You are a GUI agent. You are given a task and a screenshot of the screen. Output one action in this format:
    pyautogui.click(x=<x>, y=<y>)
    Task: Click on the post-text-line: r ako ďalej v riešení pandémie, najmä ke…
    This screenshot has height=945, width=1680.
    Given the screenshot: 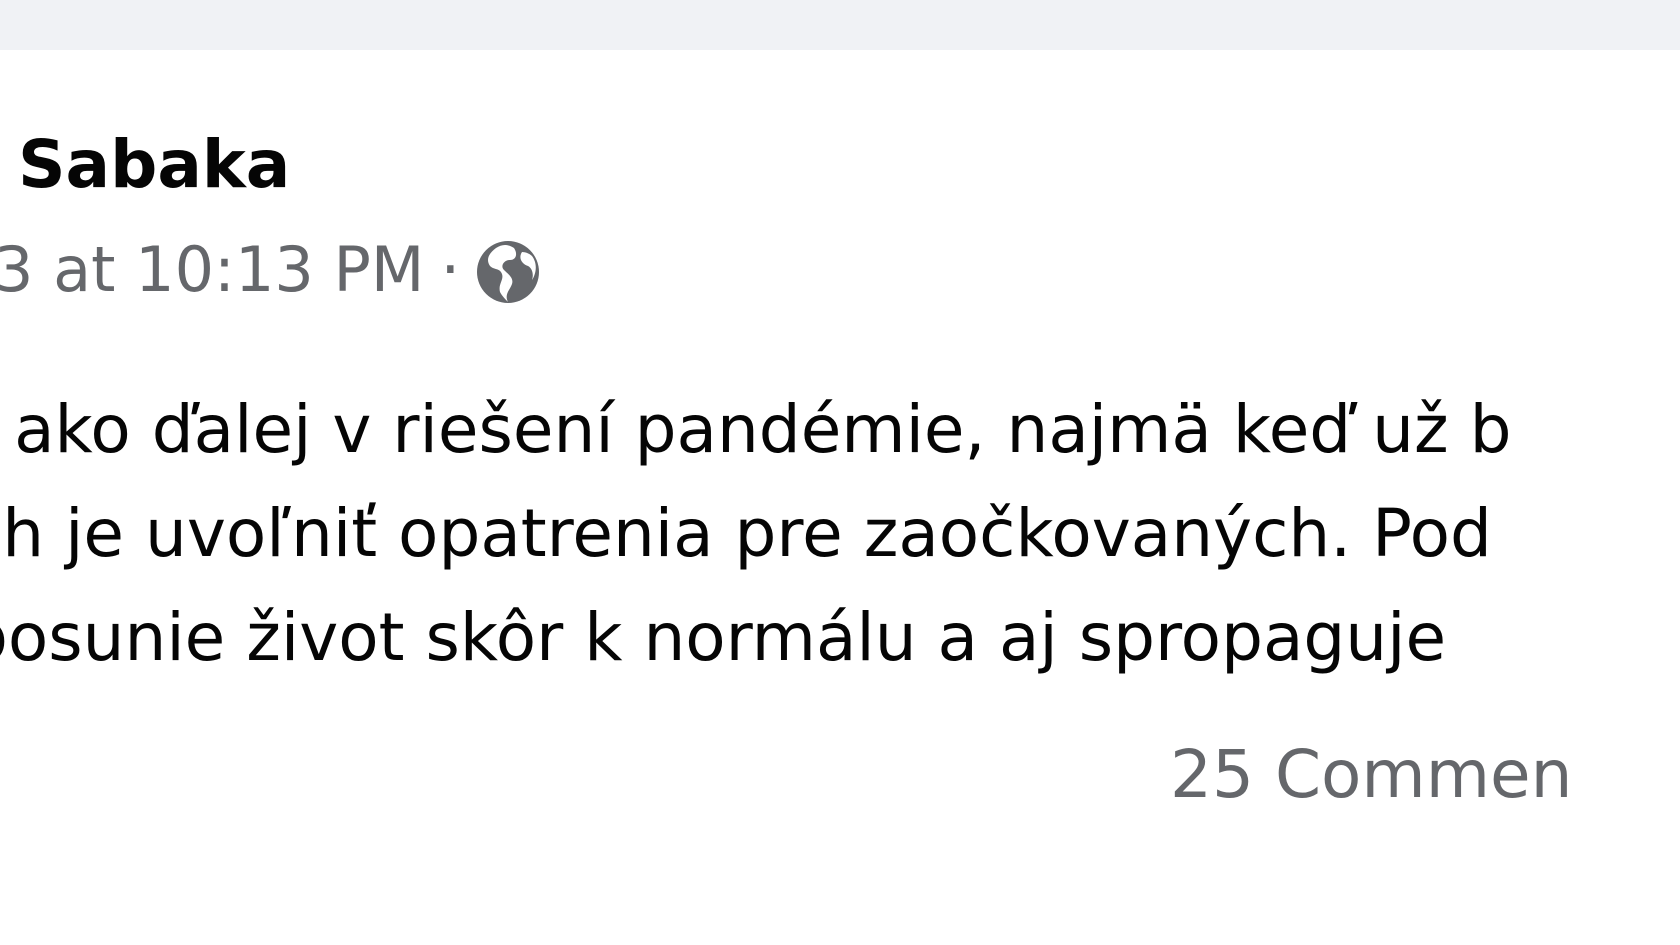 What is the action you would take?
    pyautogui.click(x=756, y=429)
    